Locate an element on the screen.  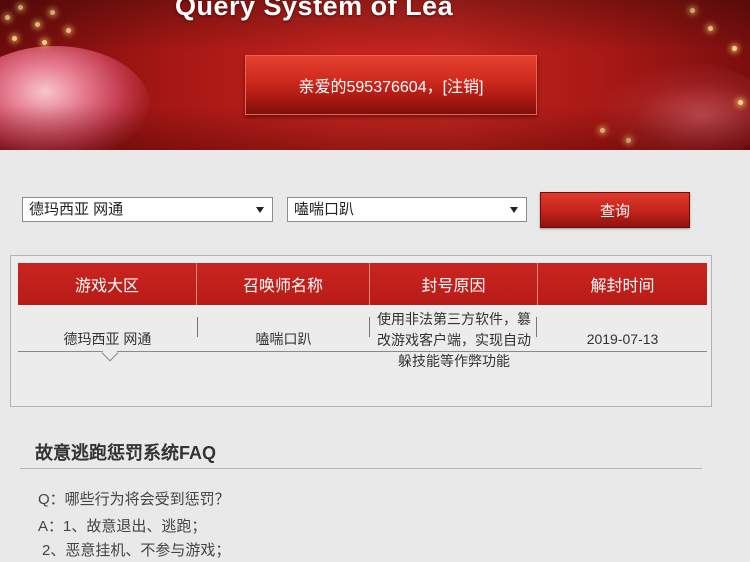
region-select: 德玛西亚 网通 is located at coordinates (147, 209).